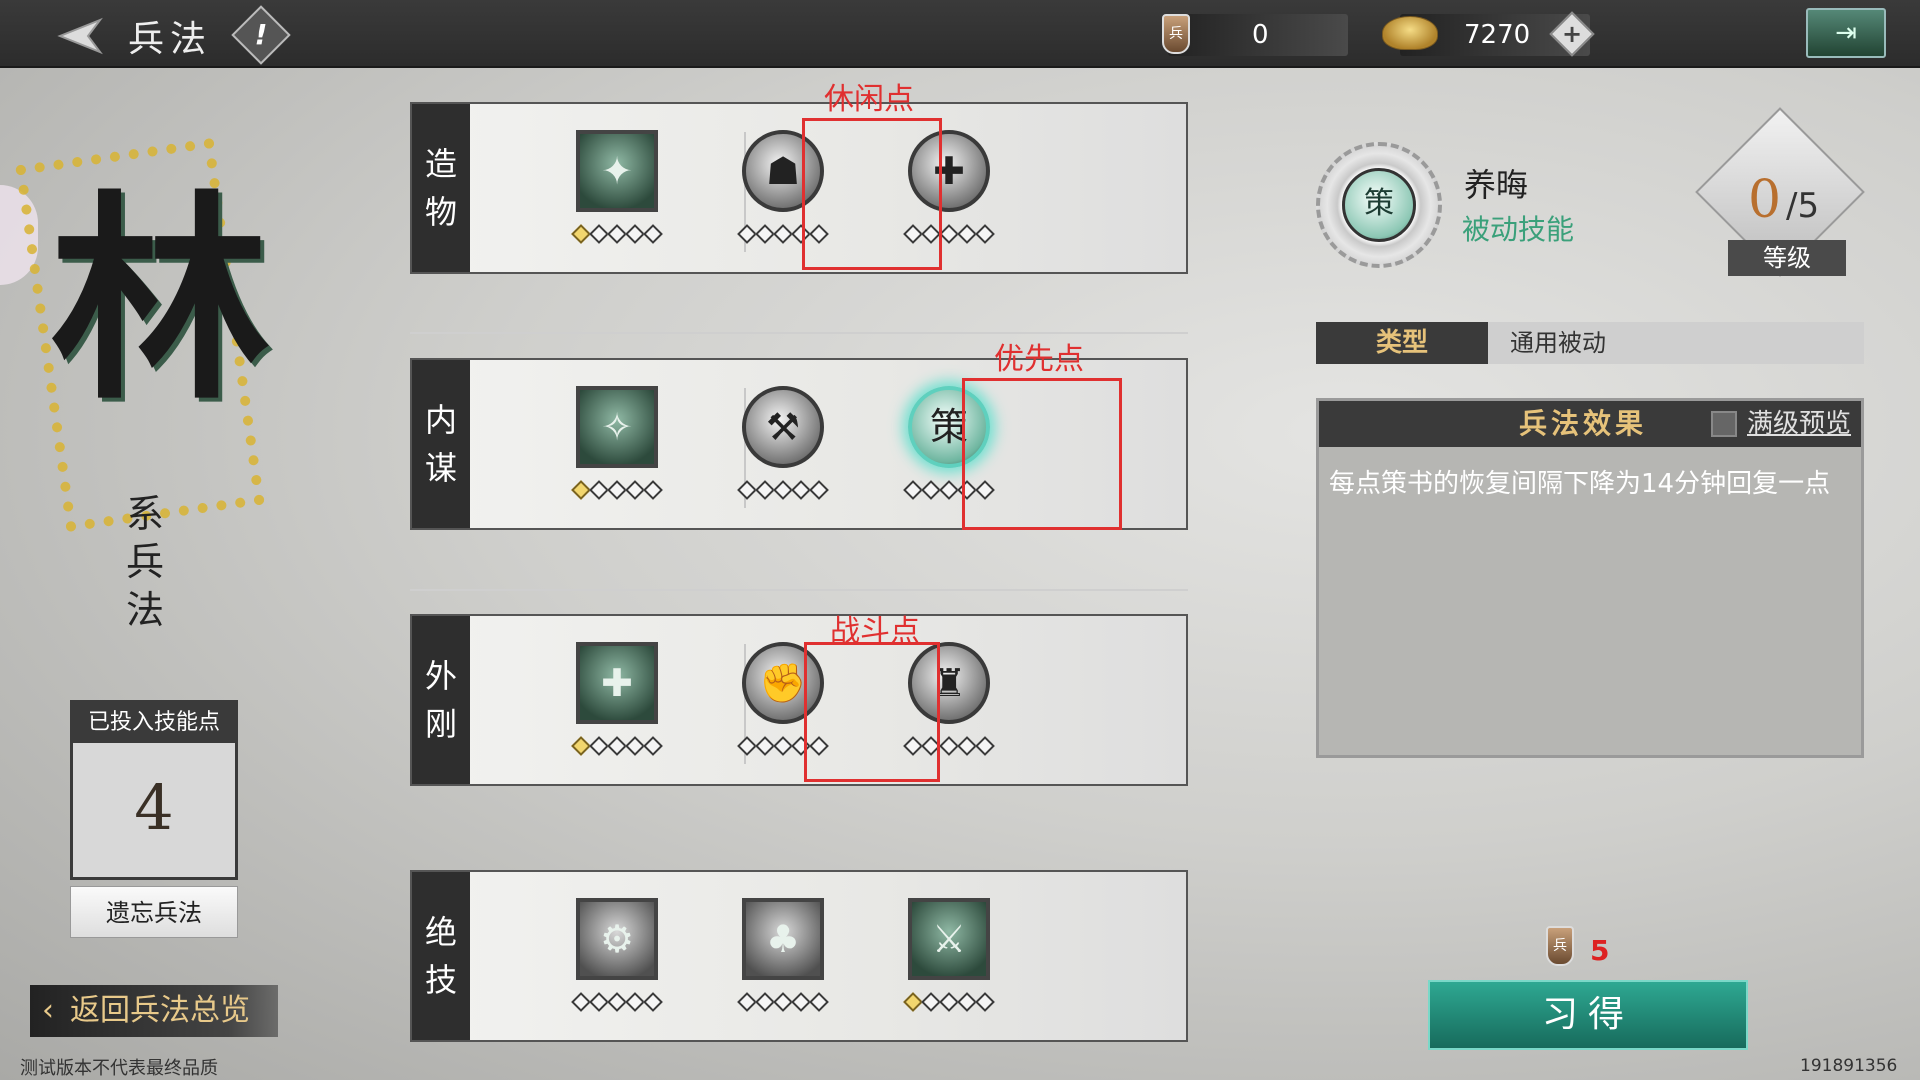  I want to click on highlight-casual-box, so click(872, 194).